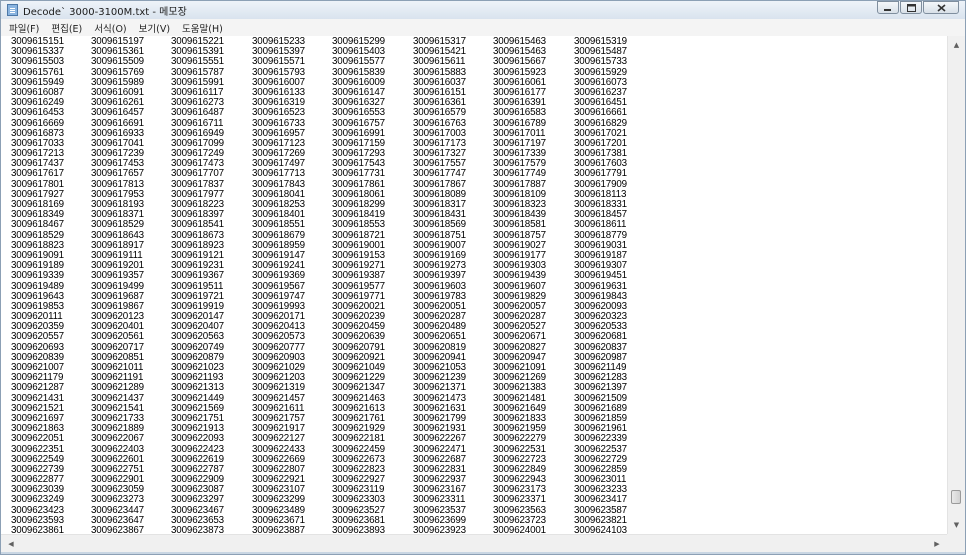 The image size is (966, 555). Describe the element at coordinates (358, 529) in the screenshot. I see `text-value: 3009623893` at that location.